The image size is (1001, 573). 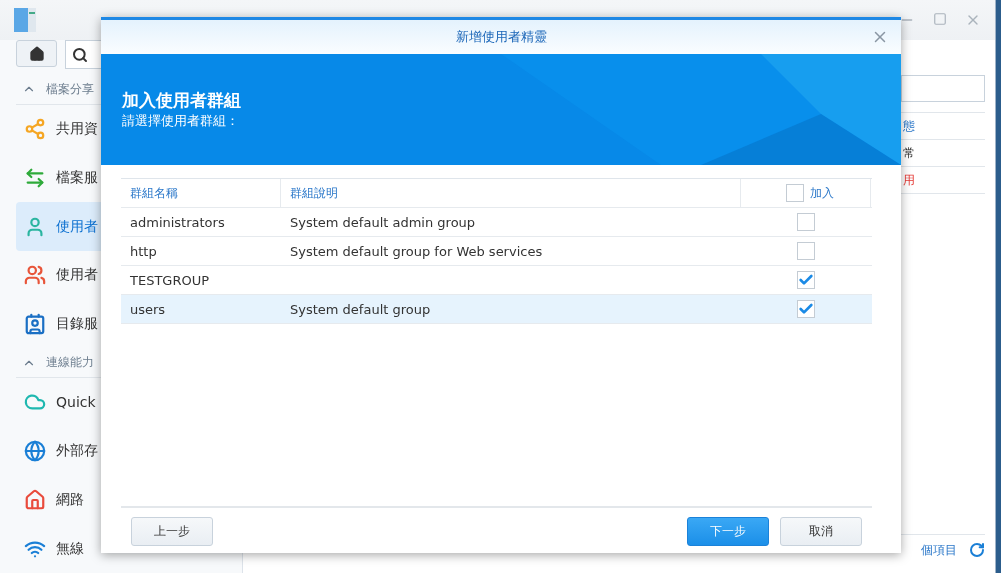 What do you see at coordinates (181, 121) in the screenshot?
I see `step-subheading: 請選擇使用者群組：` at bounding box center [181, 121].